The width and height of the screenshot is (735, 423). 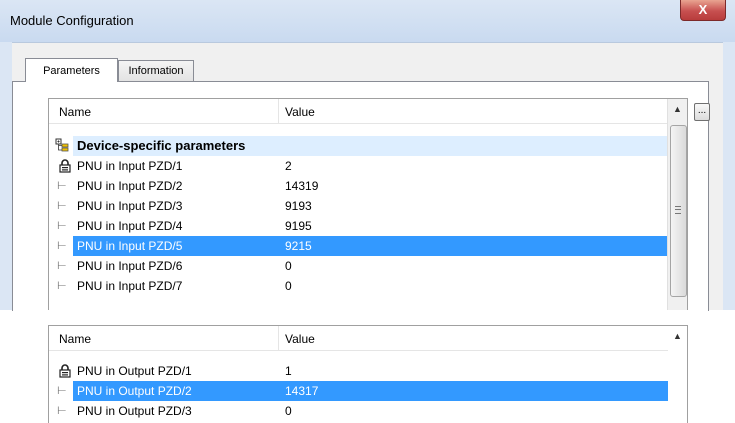 I want to click on list-item: ⊢ PNU in Input PZD/4 9195, so click(x=359, y=226).